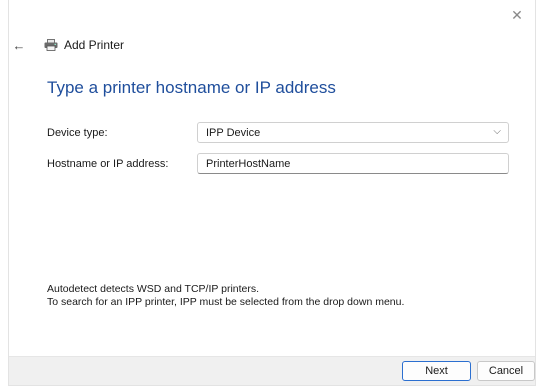 The width and height of the screenshot is (537, 390). What do you see at coordinates (436, 371) in the screenshot?
I see `next-button: Next` at bounding box center [436, 371].